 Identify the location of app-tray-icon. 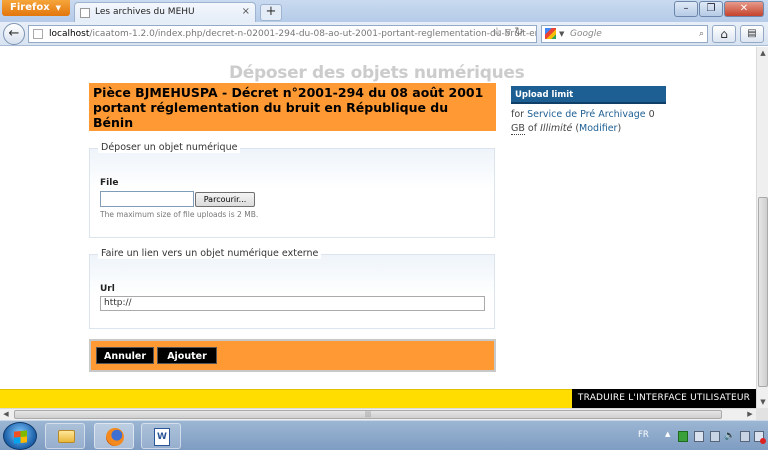
(683, 436).